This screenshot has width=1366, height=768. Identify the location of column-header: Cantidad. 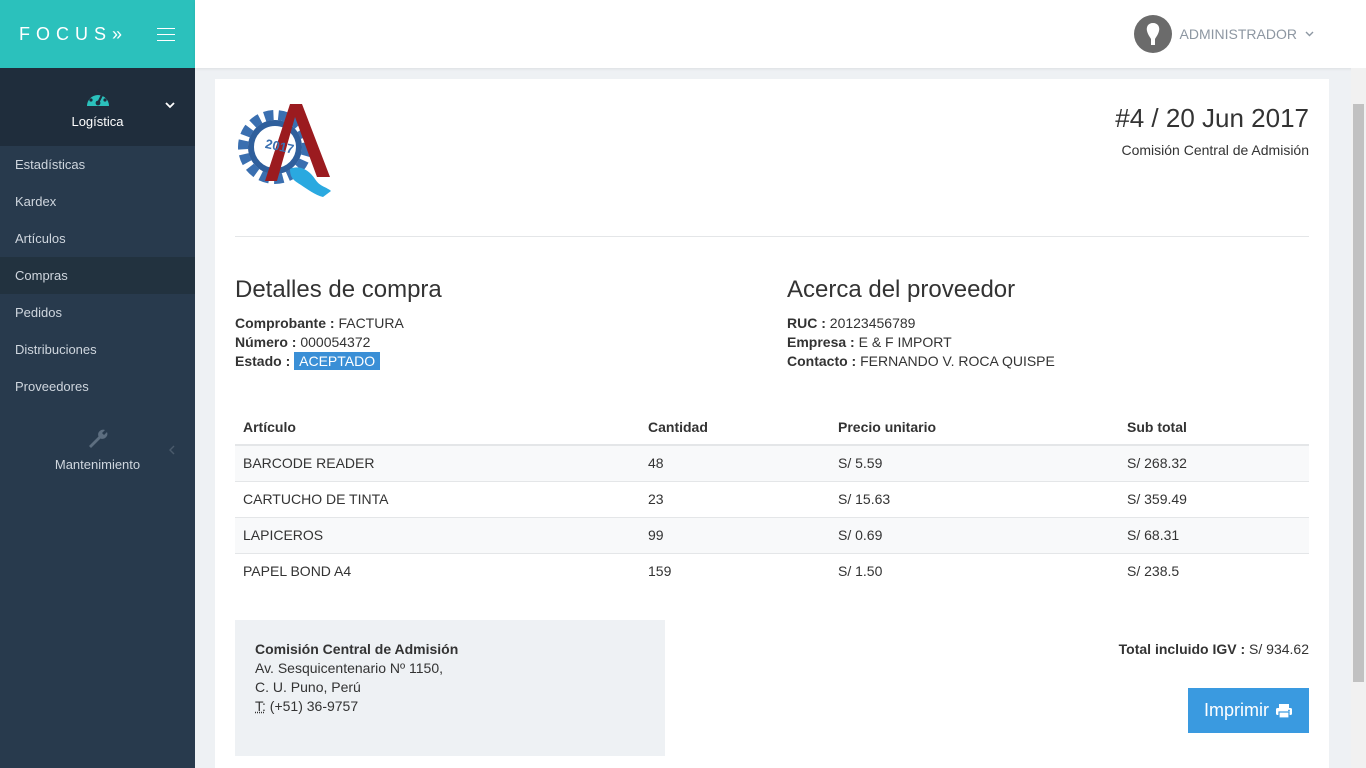
(735, 428).